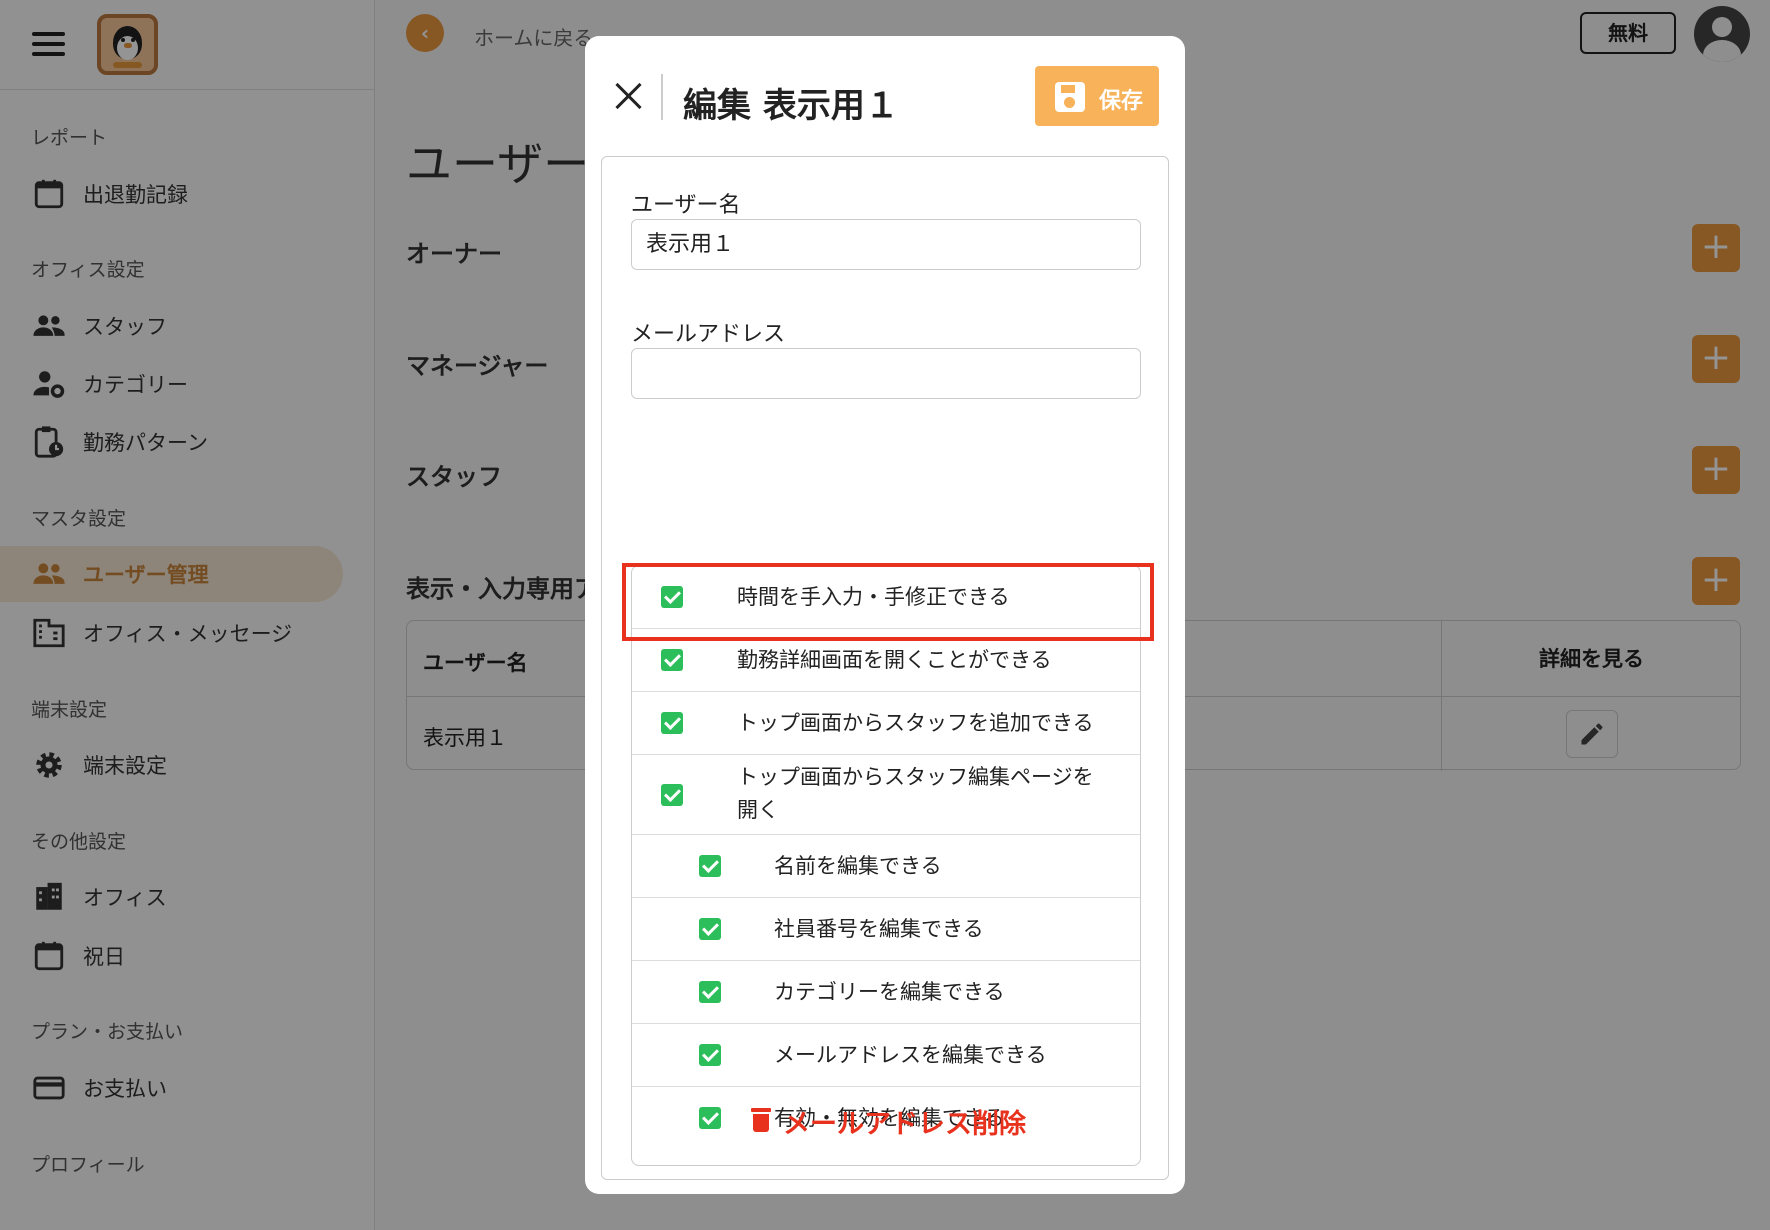  What do you see at coordinates (761, 1120) in the screenshot?
I see `trash-icon` at bounding box center [761, 1120].